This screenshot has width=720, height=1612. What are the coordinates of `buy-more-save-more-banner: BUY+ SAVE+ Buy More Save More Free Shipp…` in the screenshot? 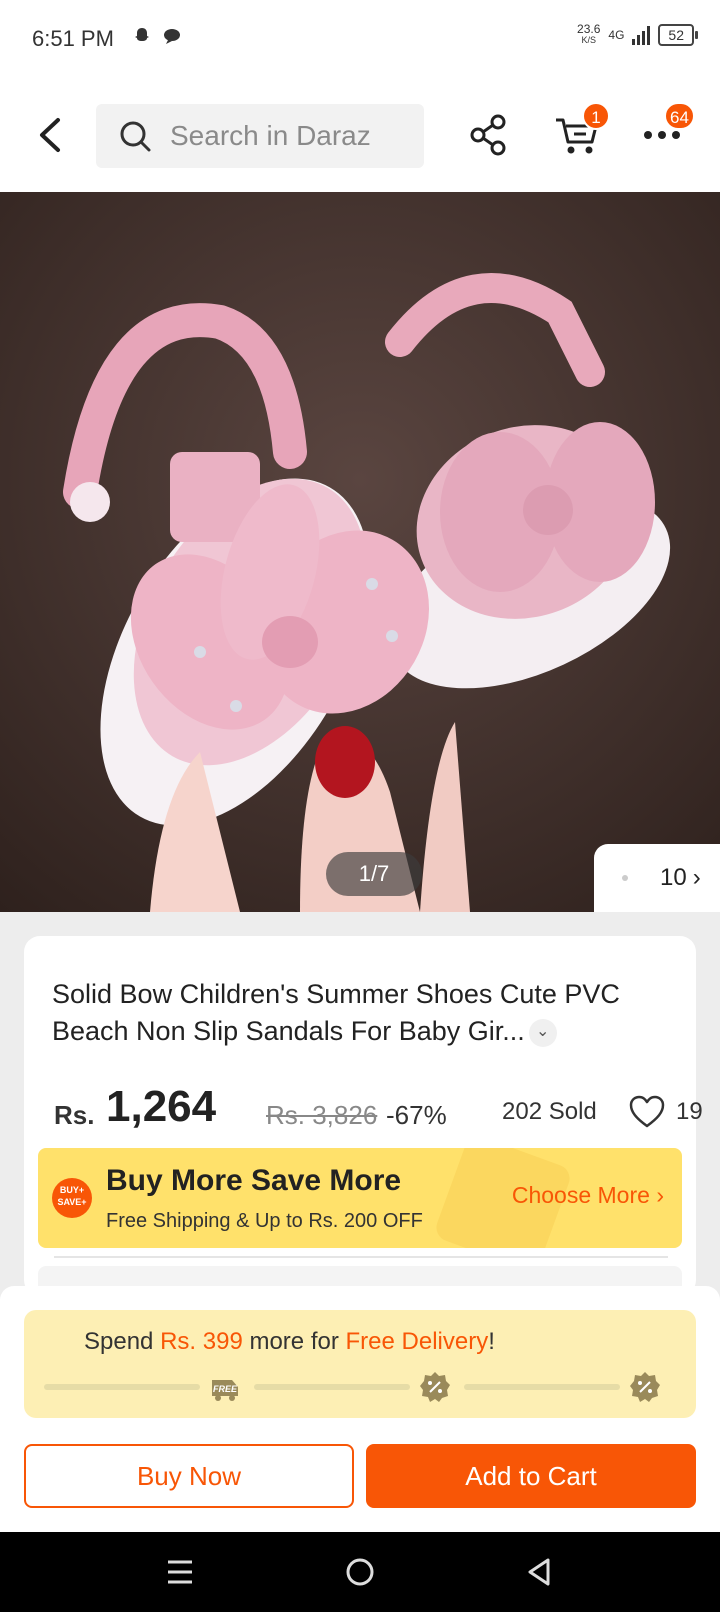 It's located at (360, 1198).